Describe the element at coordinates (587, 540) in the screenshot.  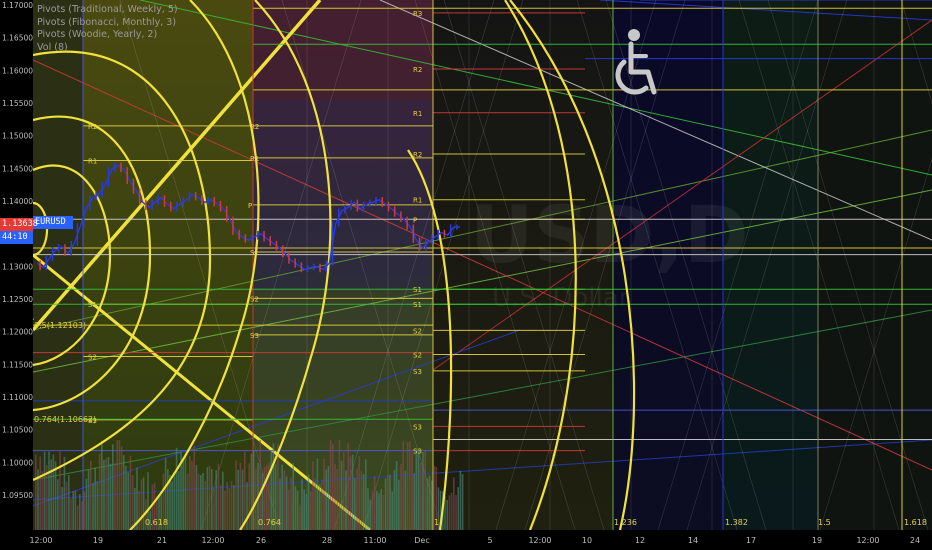
I see `time-tick-label: 10` at that location.